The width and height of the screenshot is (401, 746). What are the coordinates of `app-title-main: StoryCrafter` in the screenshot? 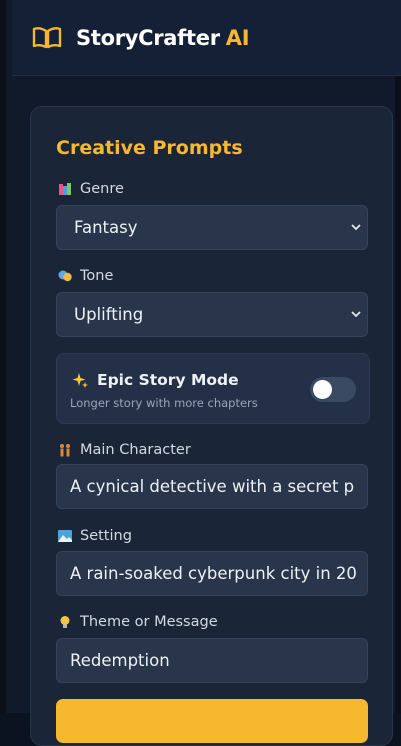 It's located at (148, 37).